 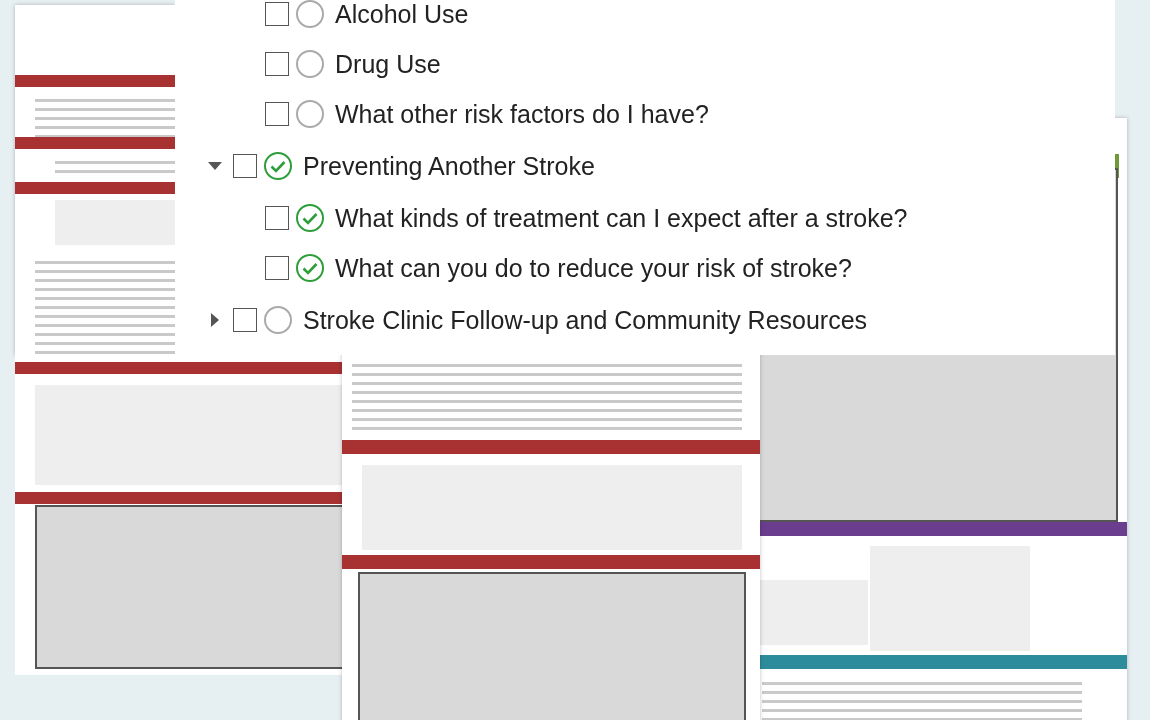 I want to click on tree-item-label: Alcohol Use, so click(x=402, y=14).